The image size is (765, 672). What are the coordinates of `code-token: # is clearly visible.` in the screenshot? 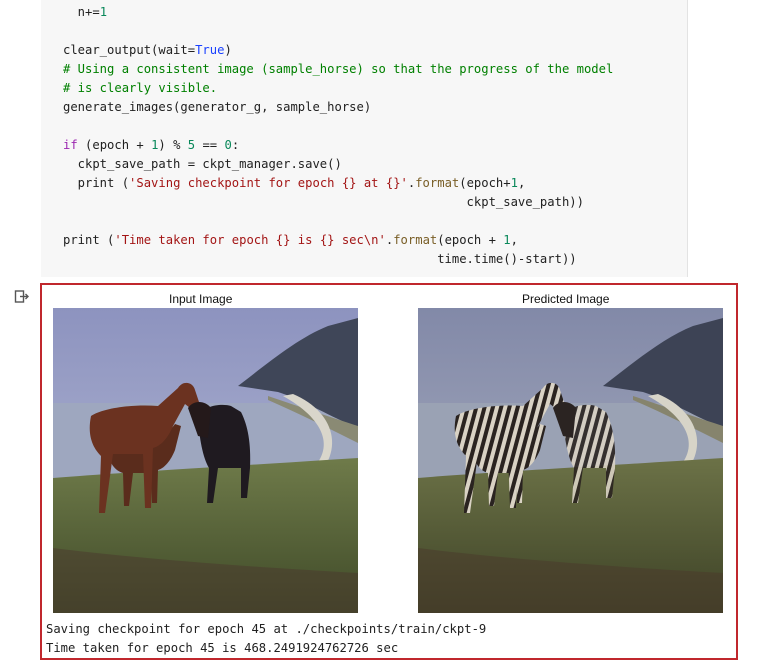 It's located at (140, 88).